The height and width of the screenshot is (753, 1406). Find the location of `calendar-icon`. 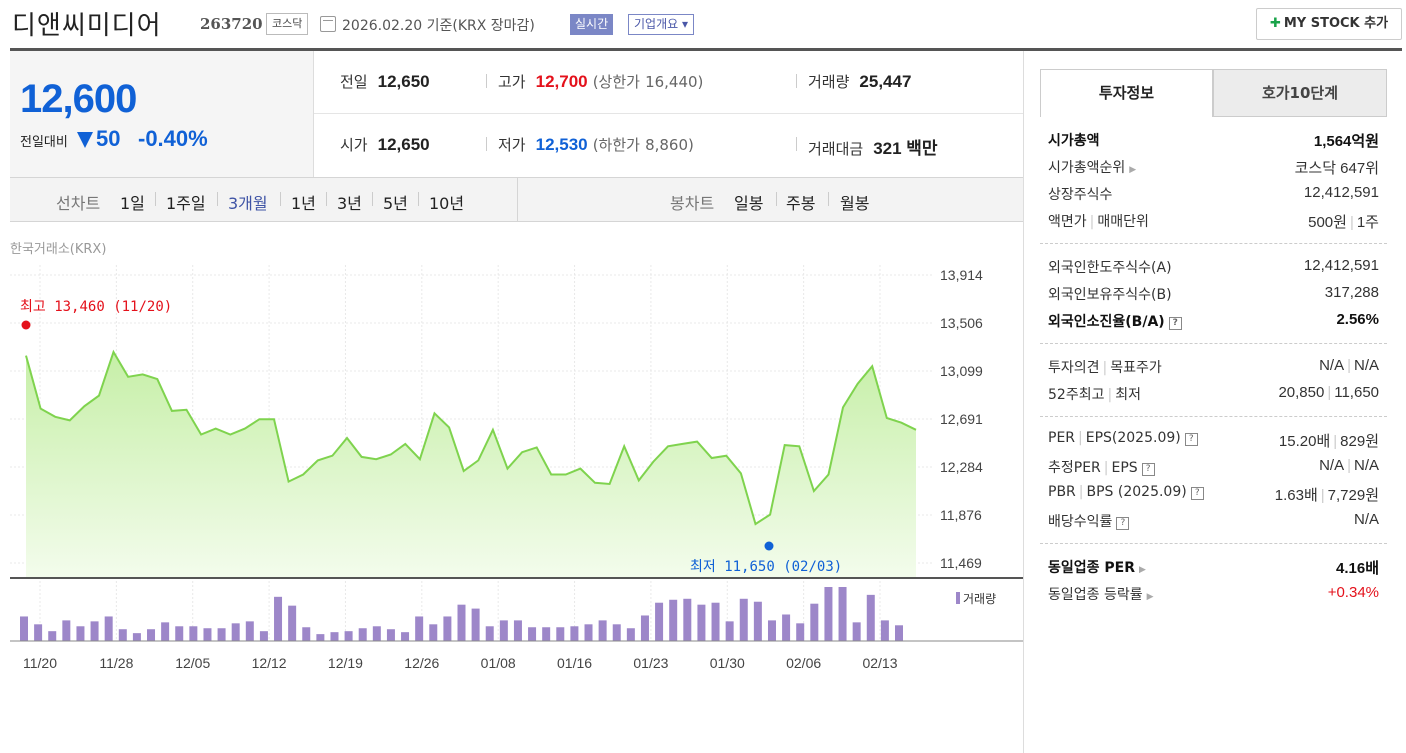

calendar-icon is located at coordinates (328, 24).